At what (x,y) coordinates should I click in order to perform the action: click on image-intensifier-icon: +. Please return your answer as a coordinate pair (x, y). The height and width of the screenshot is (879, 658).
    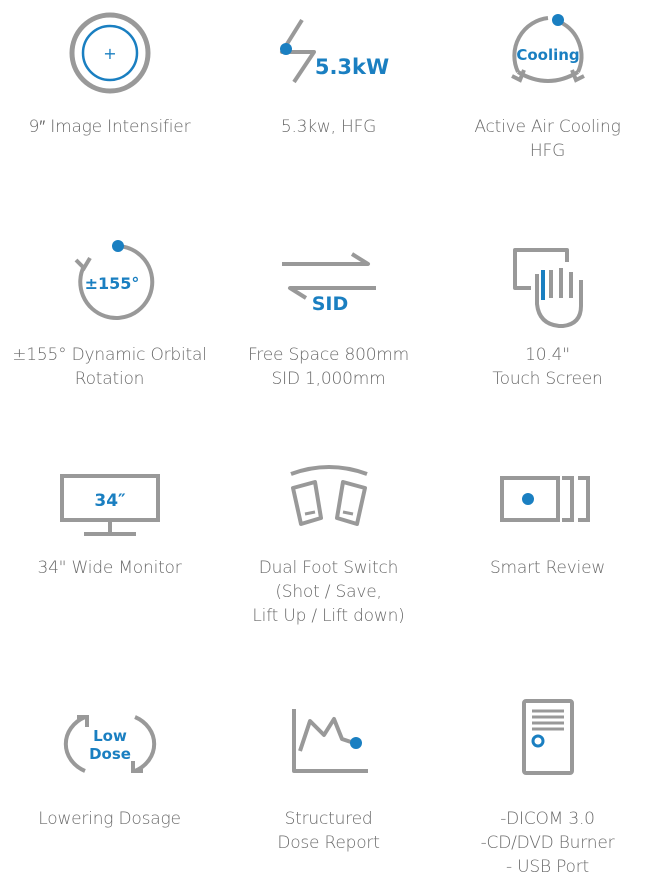
    Looking at the image, I should click on (110, 53).